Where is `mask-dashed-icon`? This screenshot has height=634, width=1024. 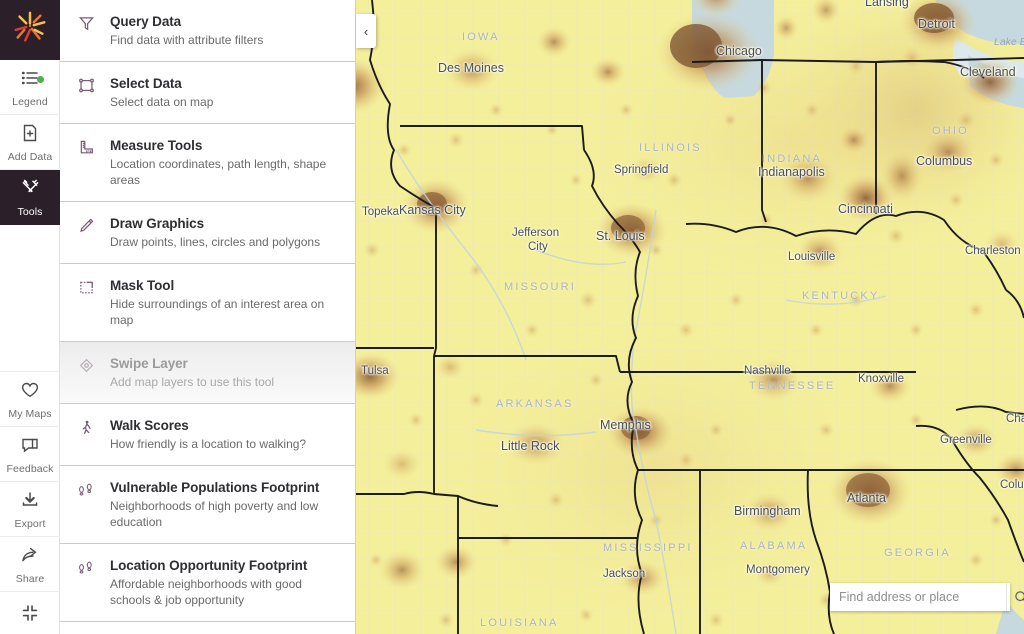
mask-dashed-icon is located at coordinates (86, 286).